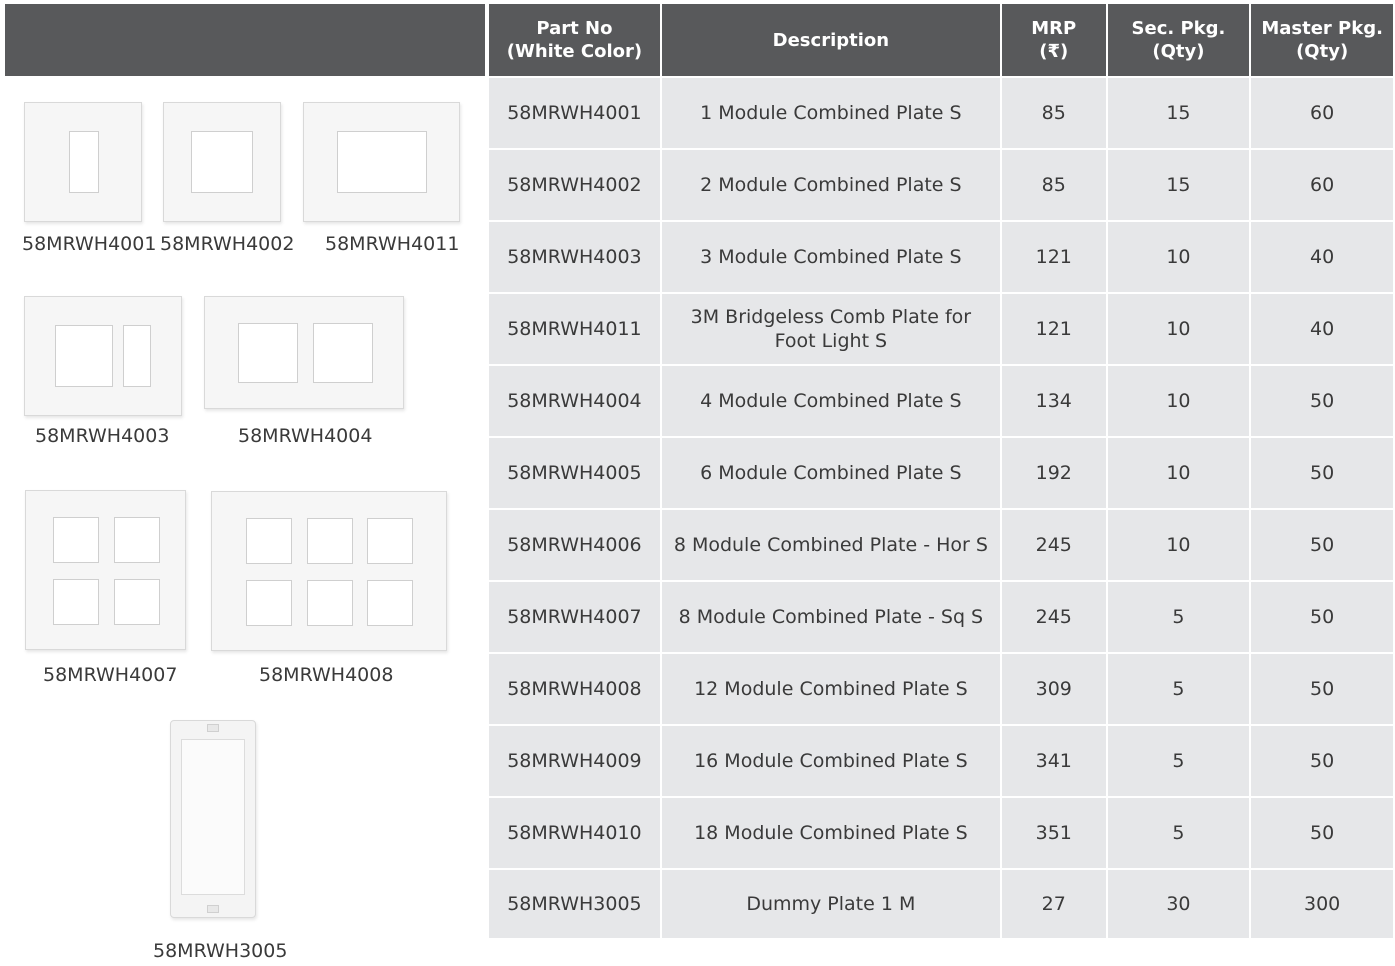 This screenshot has width=1395, height=966. Describe the element at coordinates (245, 40) in the screenshot. I see `header-blank-cell` at that location.